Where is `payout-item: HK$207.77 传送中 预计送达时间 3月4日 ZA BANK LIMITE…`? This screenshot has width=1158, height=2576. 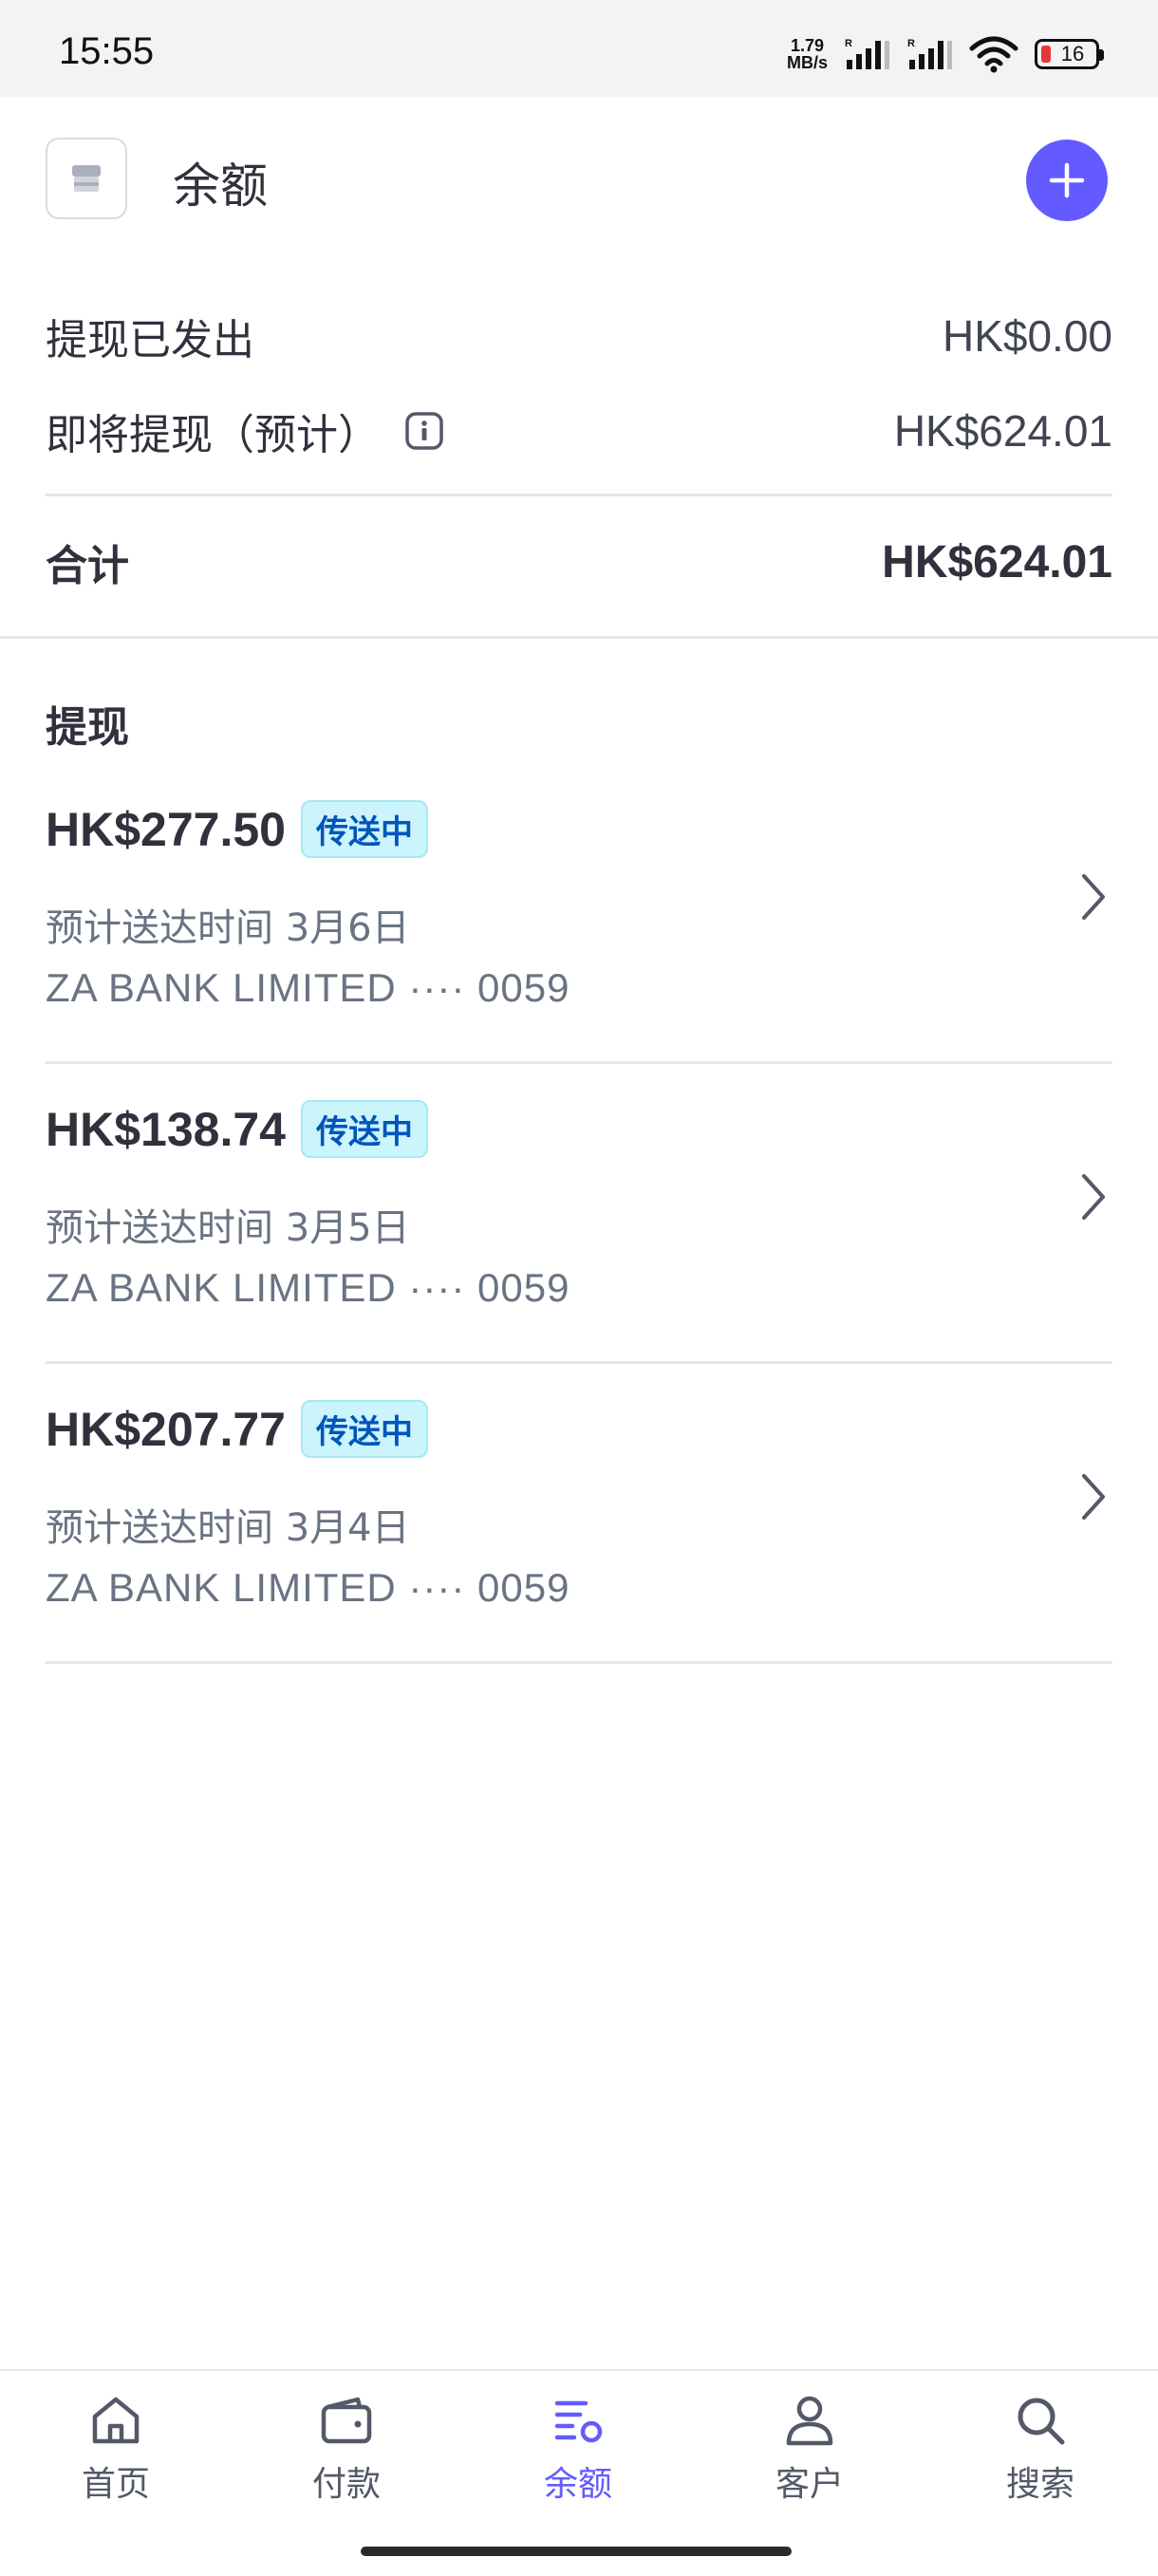
payout-item: HK$207.77 传送中 预计送达时间 3月4日 ZA BANK LIMITE… is located at coordinates (579, 1514).